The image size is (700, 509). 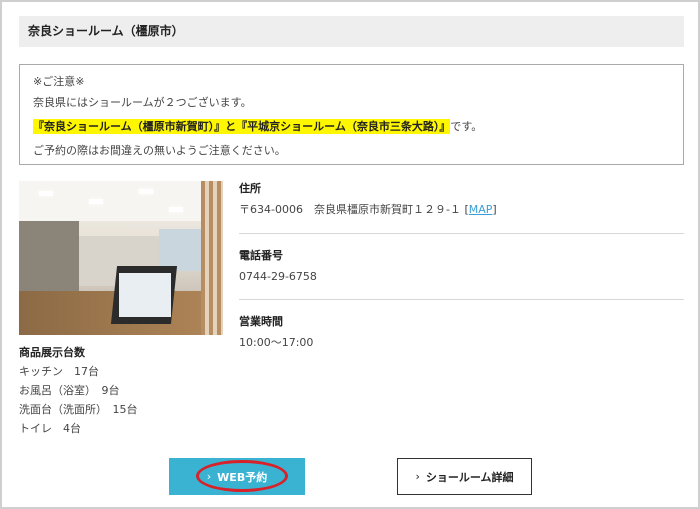 I want to click on phone-label: 電話番号, so click(x=261, y=255).